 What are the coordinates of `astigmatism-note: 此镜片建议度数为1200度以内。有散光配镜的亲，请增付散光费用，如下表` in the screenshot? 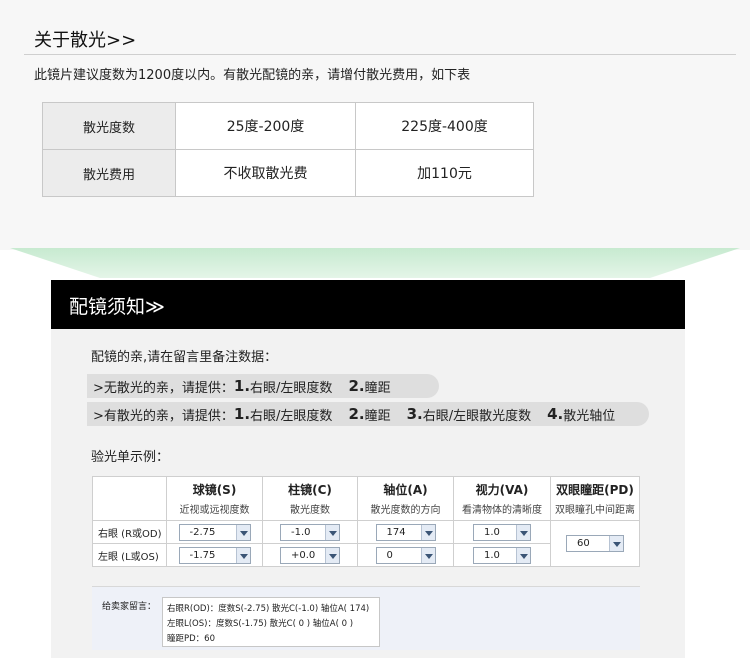 It's located at (252, 75).